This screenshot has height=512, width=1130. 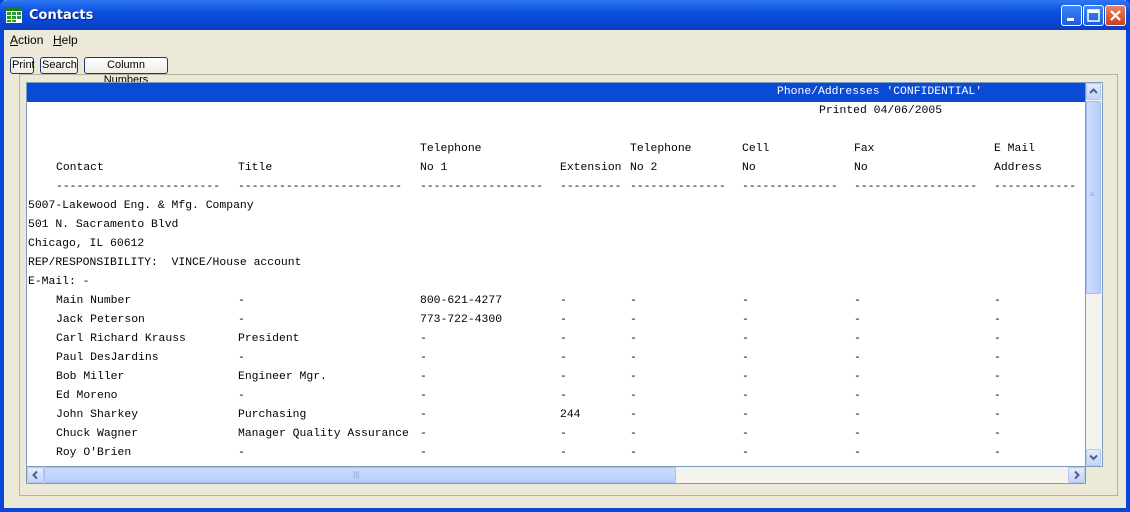 I want to click on contact-name-cell: Paul DesJardins, so click(x=107, y=358).